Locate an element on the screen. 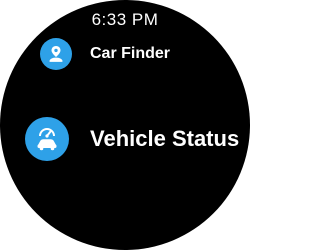  clock-time: 6:33 PM is located at coordinates (125, 19).